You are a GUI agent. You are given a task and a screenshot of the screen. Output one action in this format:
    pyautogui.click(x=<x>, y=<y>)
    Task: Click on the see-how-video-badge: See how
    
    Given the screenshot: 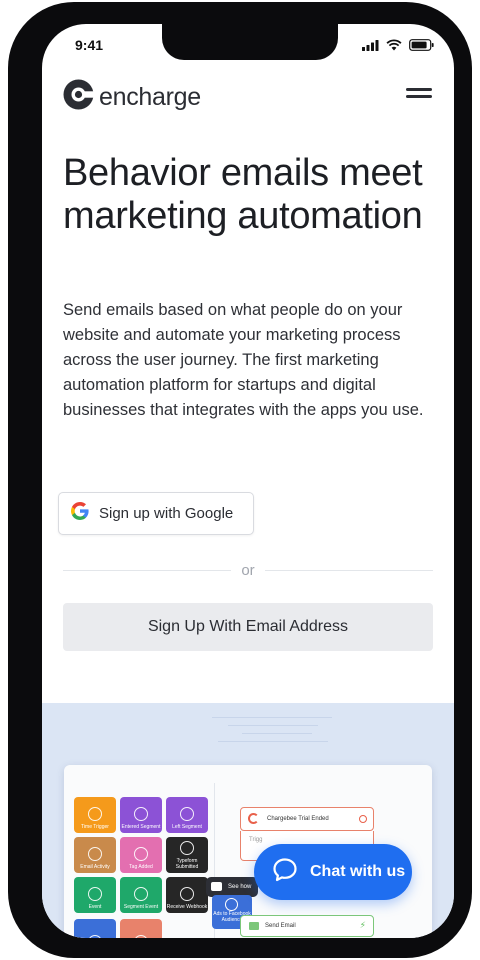 What is the action you would take?
    pyautogui.click(x=232, y=887)
    